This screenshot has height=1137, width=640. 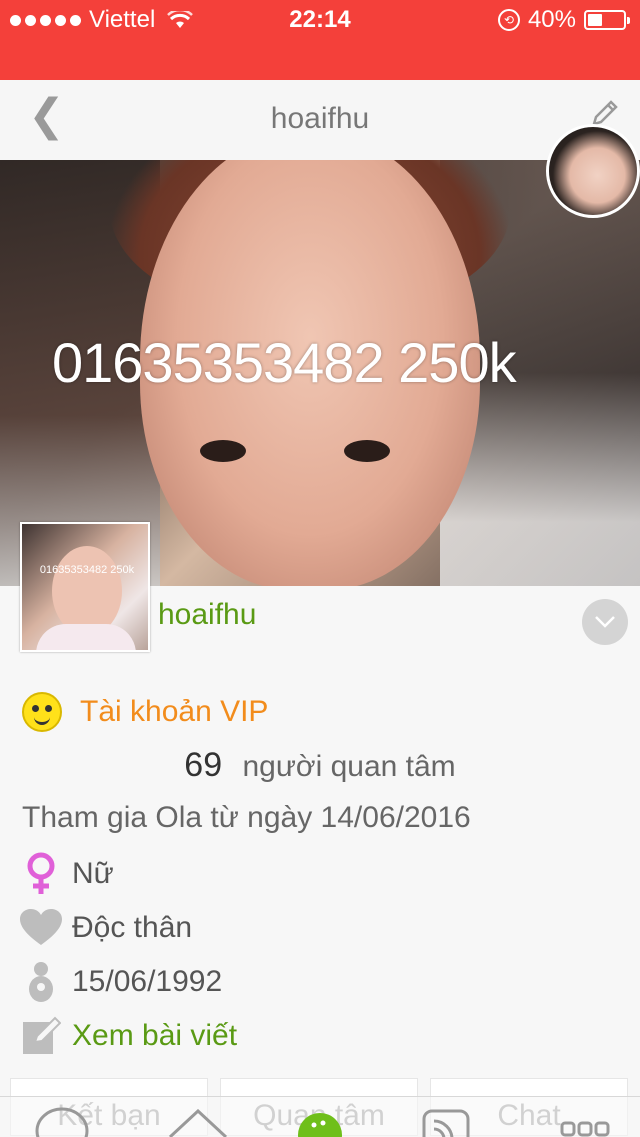 I want to click on expand-button, so click(x=605, y=622).